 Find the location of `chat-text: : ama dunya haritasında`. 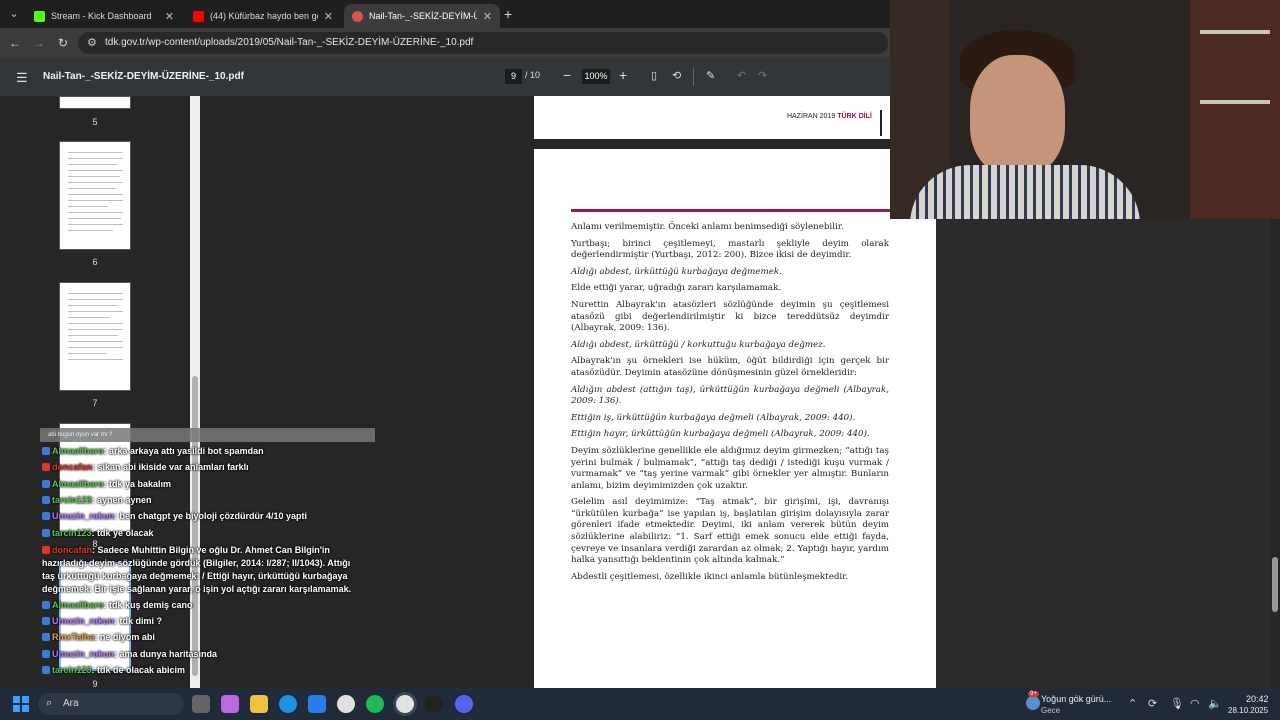

chat-text: : ama dunya haritasında is located at coordinates (166, 653).